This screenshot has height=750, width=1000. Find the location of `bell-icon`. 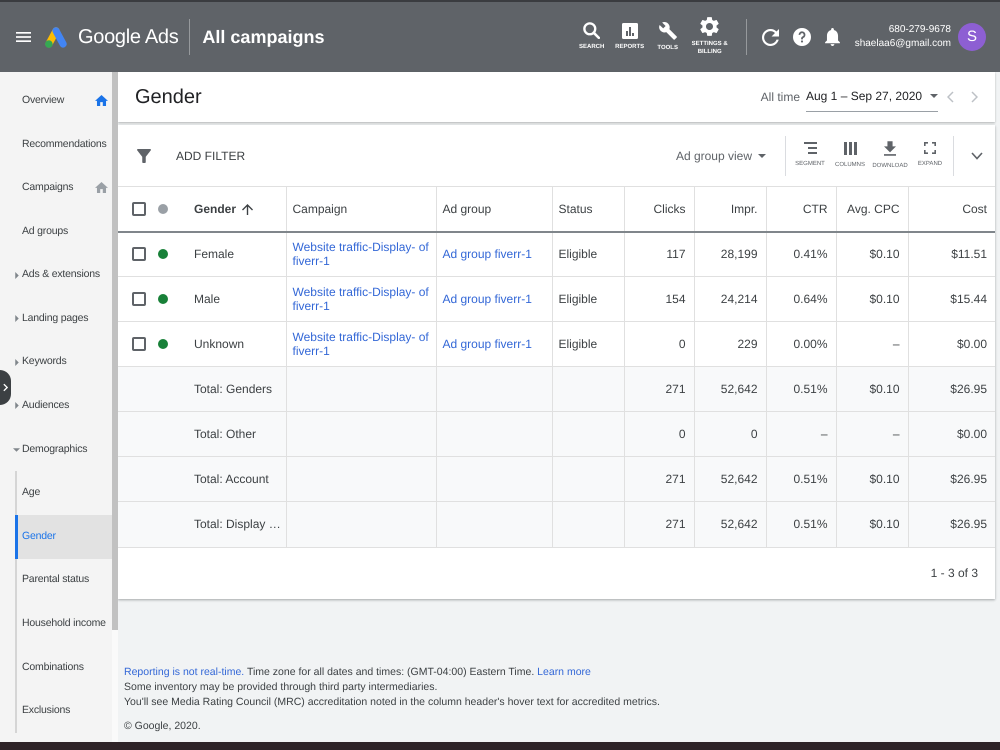

bell-icon is located at coordinates (832, 37).